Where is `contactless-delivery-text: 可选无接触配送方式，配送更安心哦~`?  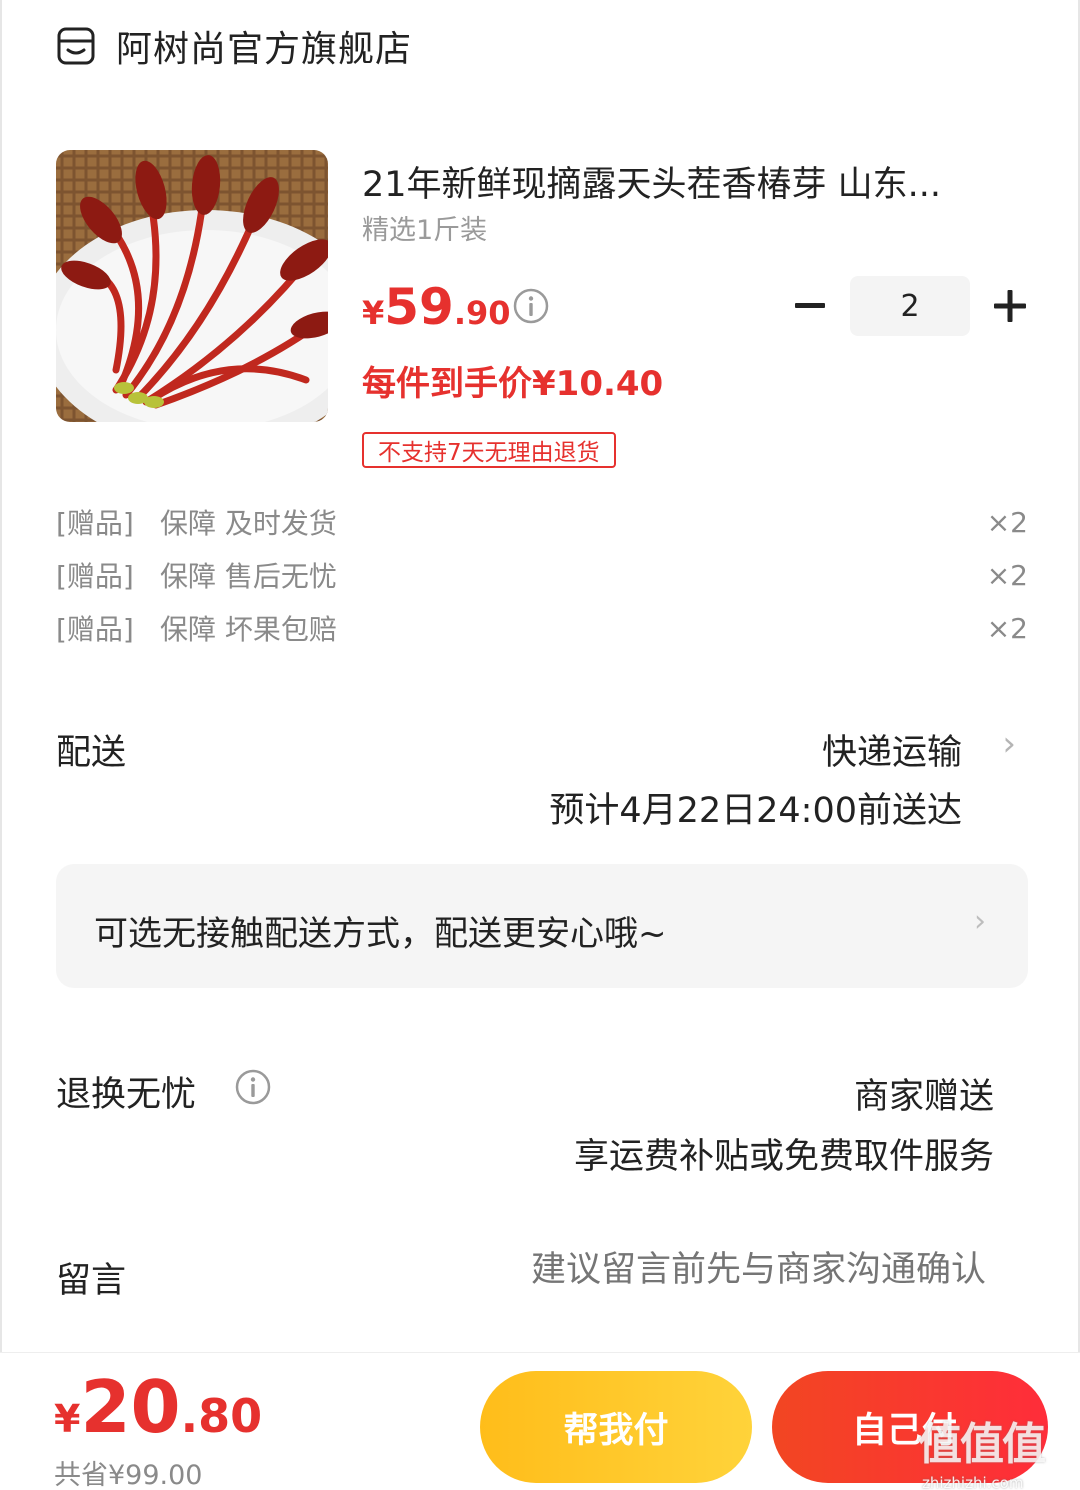 contactless-delivery-text: 可选无接触配送方式，配送更安心哦~ is located at coordinates (380, 934).